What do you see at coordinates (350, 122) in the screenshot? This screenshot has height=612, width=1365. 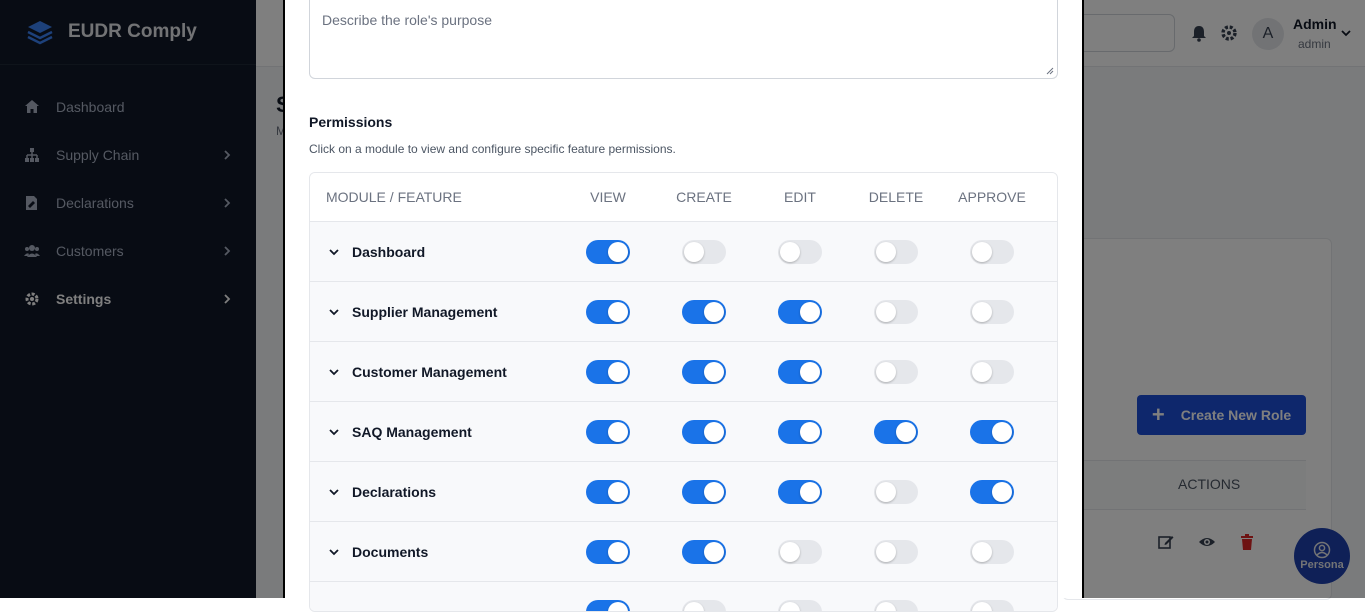 I see `permissions-title: Permissions` at bounding box center [350, 122].